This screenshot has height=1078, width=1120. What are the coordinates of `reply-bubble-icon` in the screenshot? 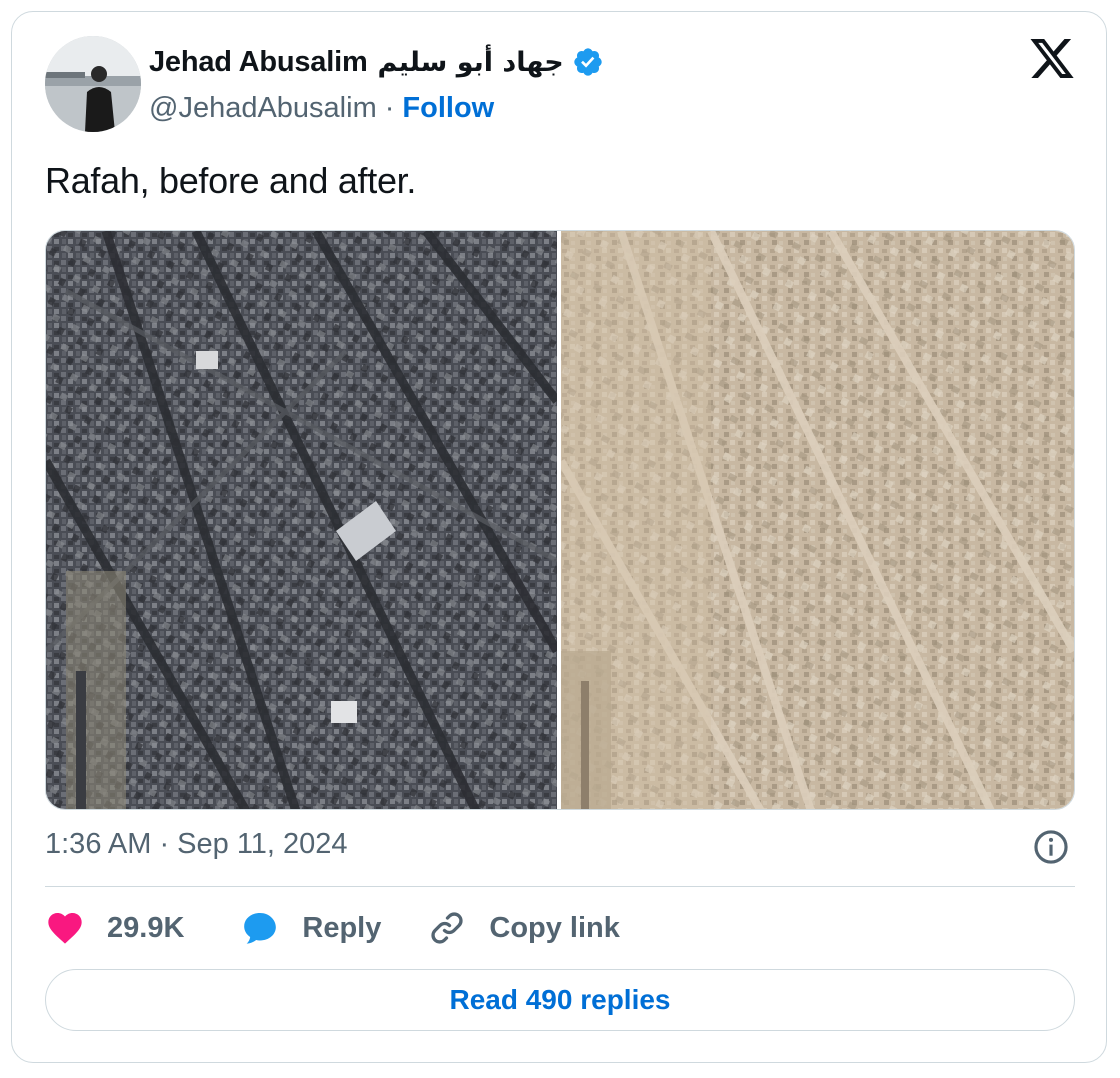 It's located at (260, 928).